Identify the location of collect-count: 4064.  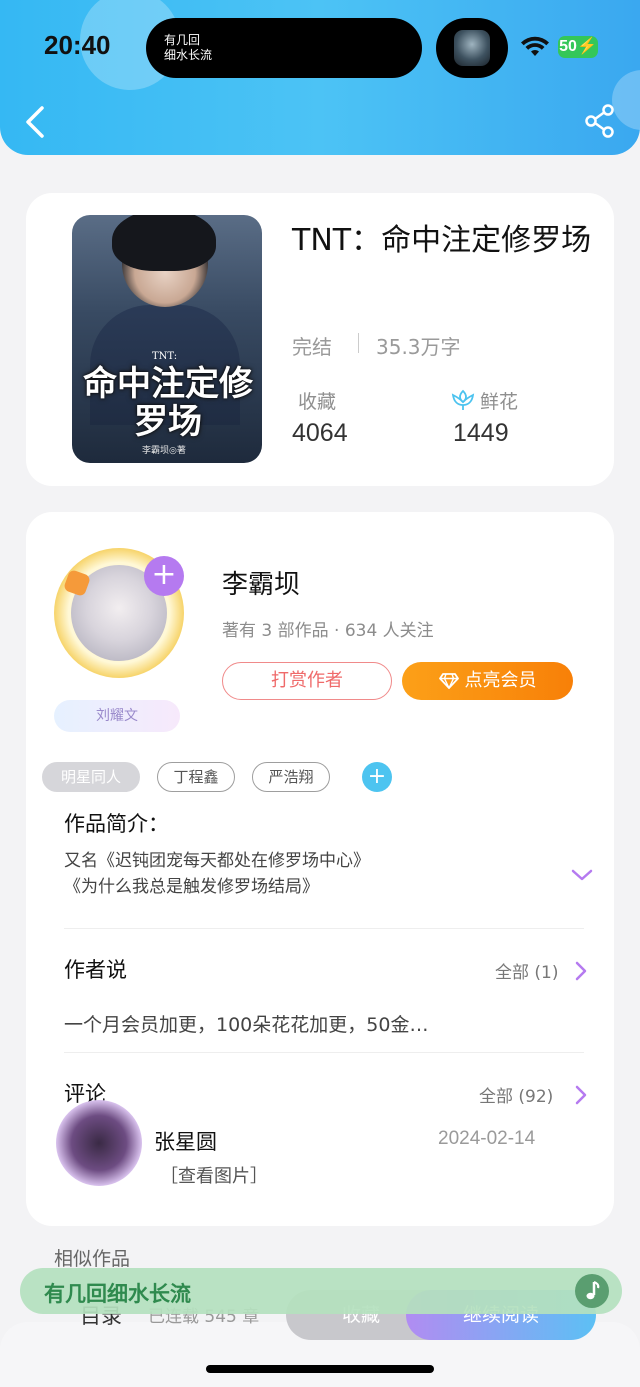
(320, 433).